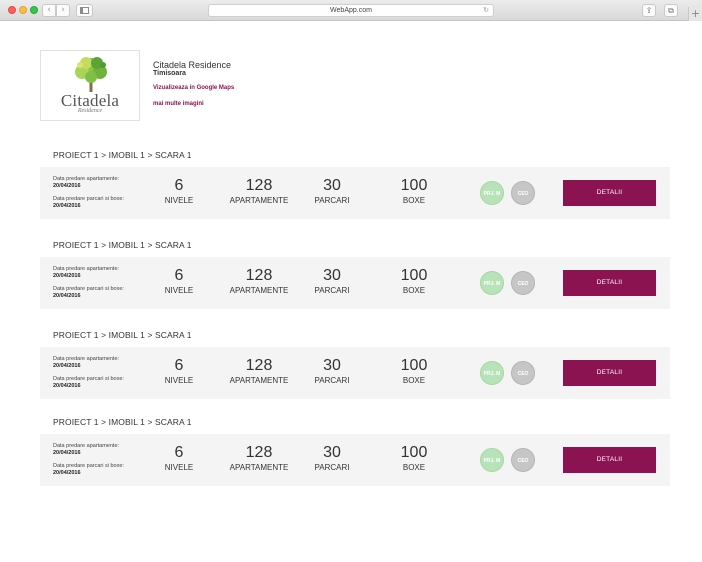 Image resolution: width=702 pixels, height=562 pixels. I want to click on residence-name: Citadela Residence, so click(192, 65).